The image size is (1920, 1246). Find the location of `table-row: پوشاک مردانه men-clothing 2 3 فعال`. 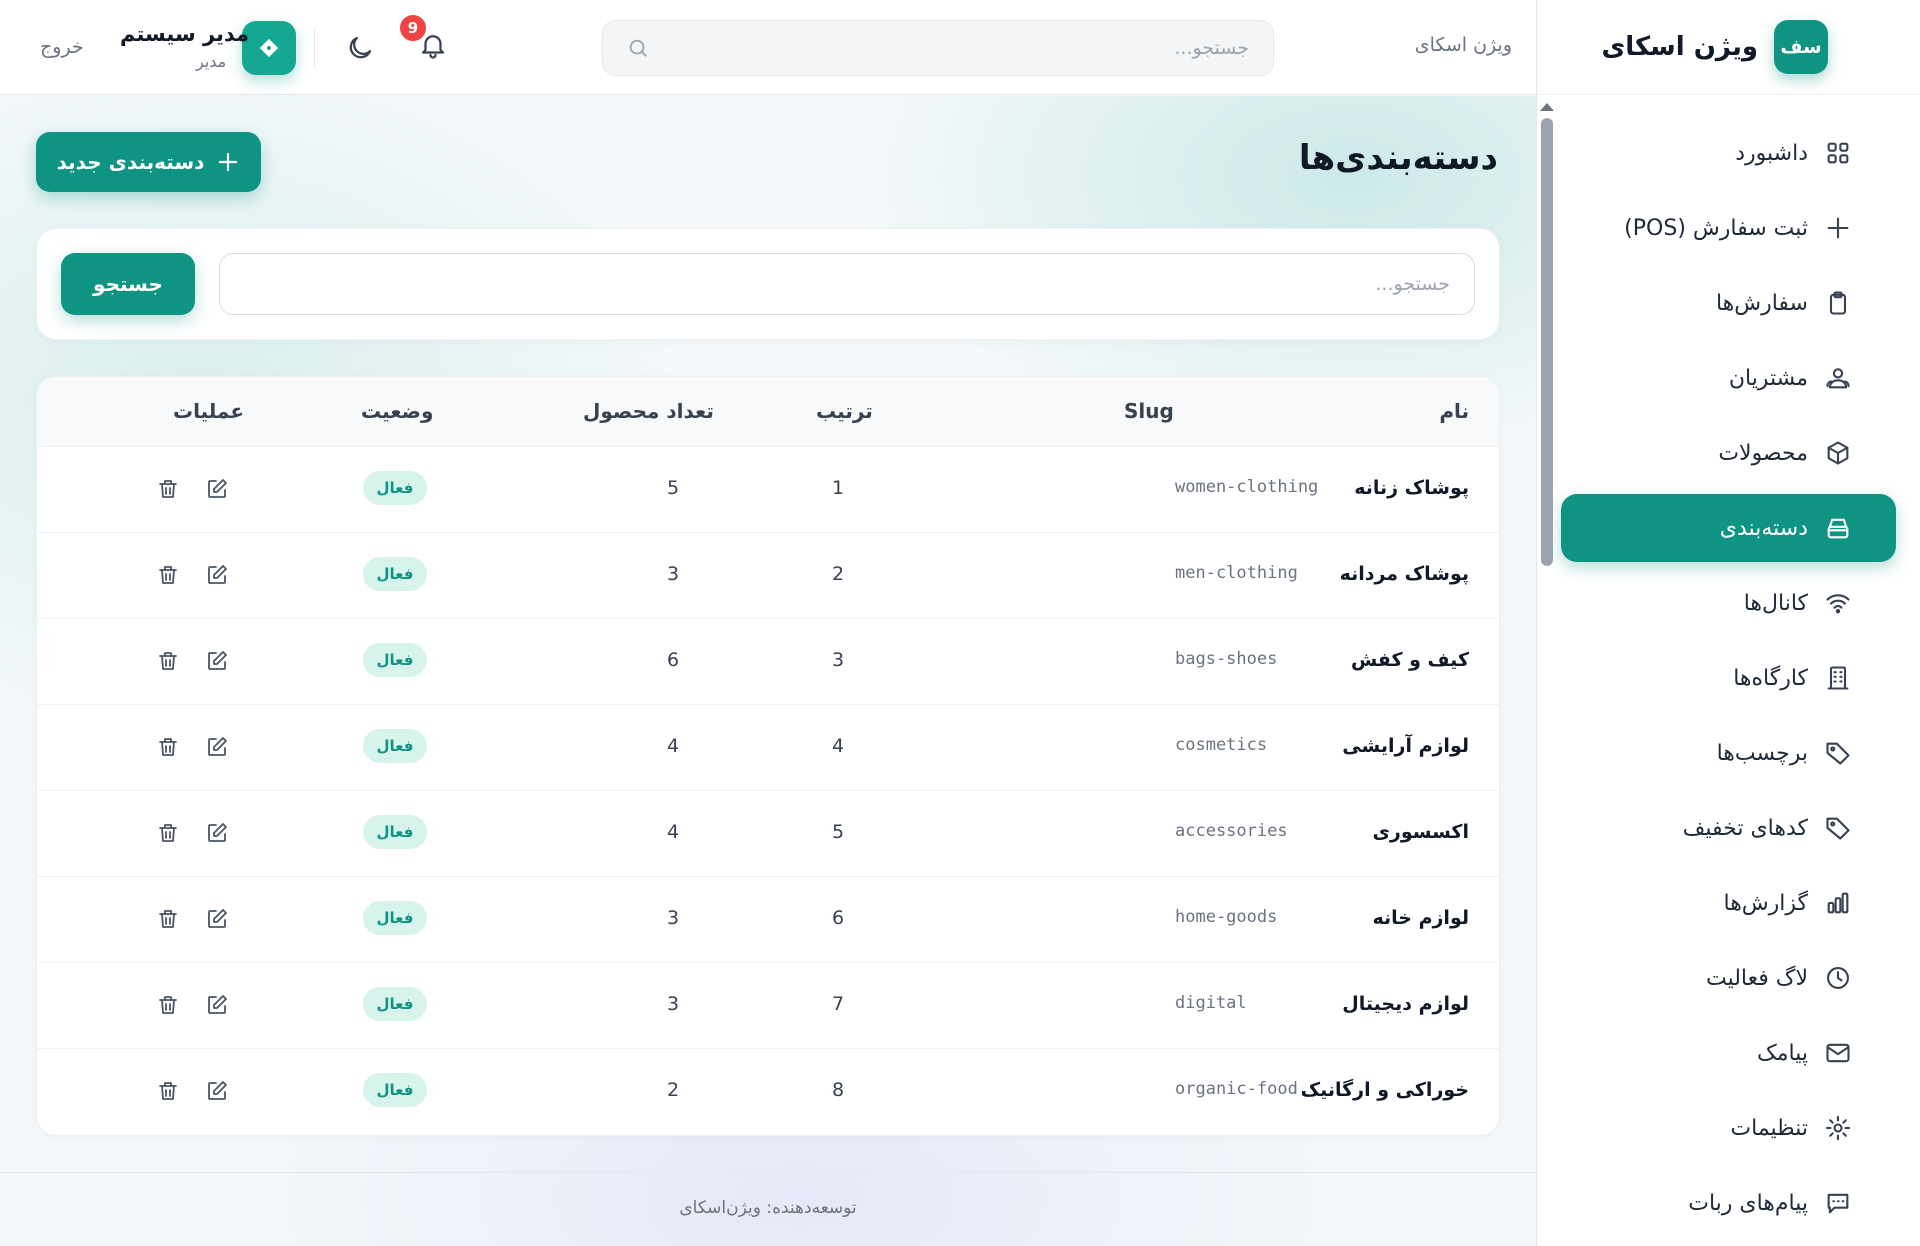

table-row: پوشاک مردانه men-clothing 2 3 فعال is located at coordinates (768, 576).